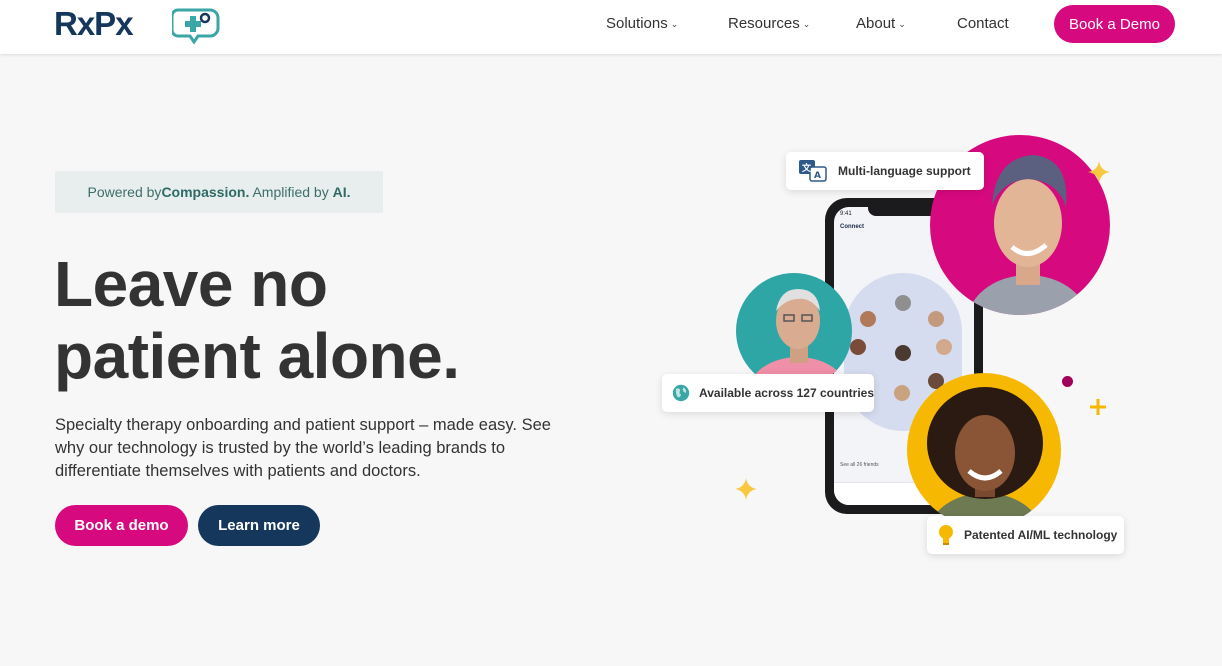 The height and width of the screenshot is (666, 1222). I want to click on ai-ml-badge: Patented AI/ML technology, so click(1025, 535).